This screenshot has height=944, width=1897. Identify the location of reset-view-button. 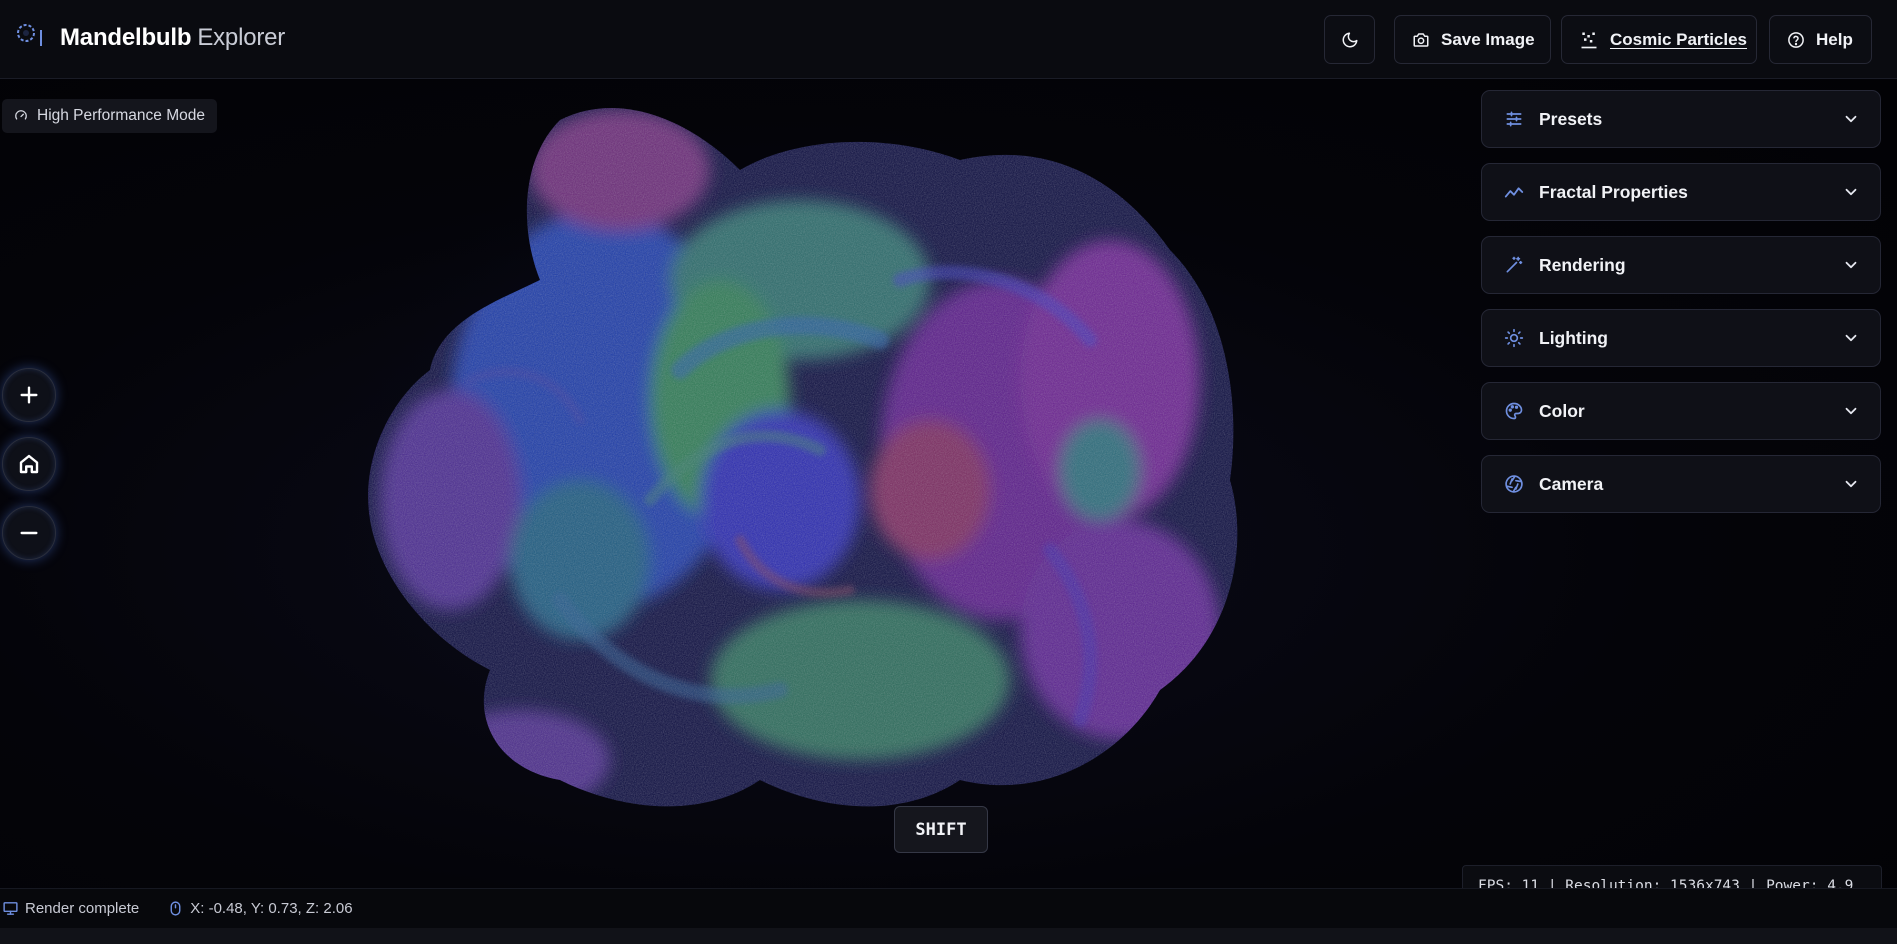
(29, 464).